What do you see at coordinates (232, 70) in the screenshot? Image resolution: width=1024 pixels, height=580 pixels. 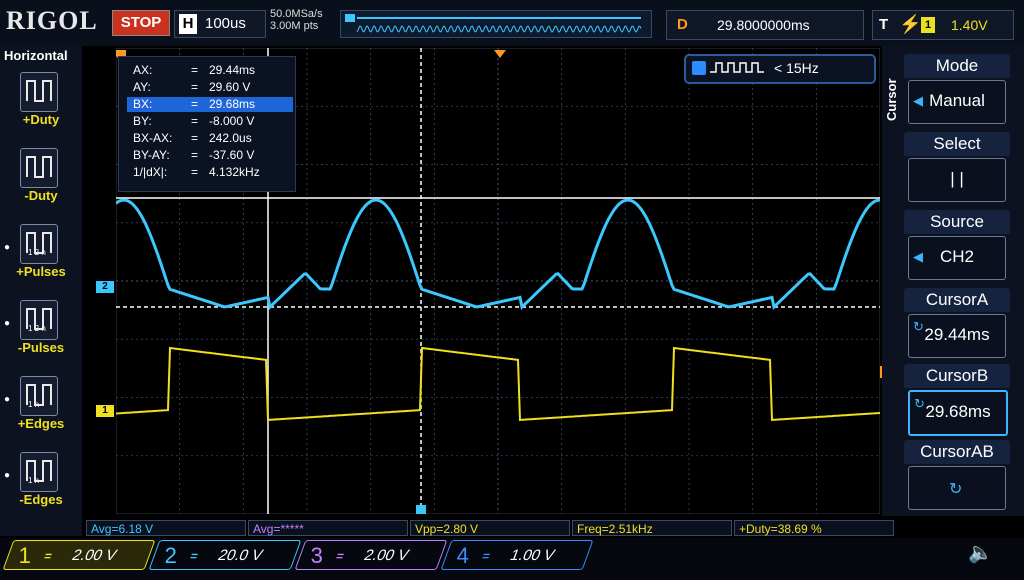 I see `readout-value: 29.44ms` at bounding box center [232, 70].